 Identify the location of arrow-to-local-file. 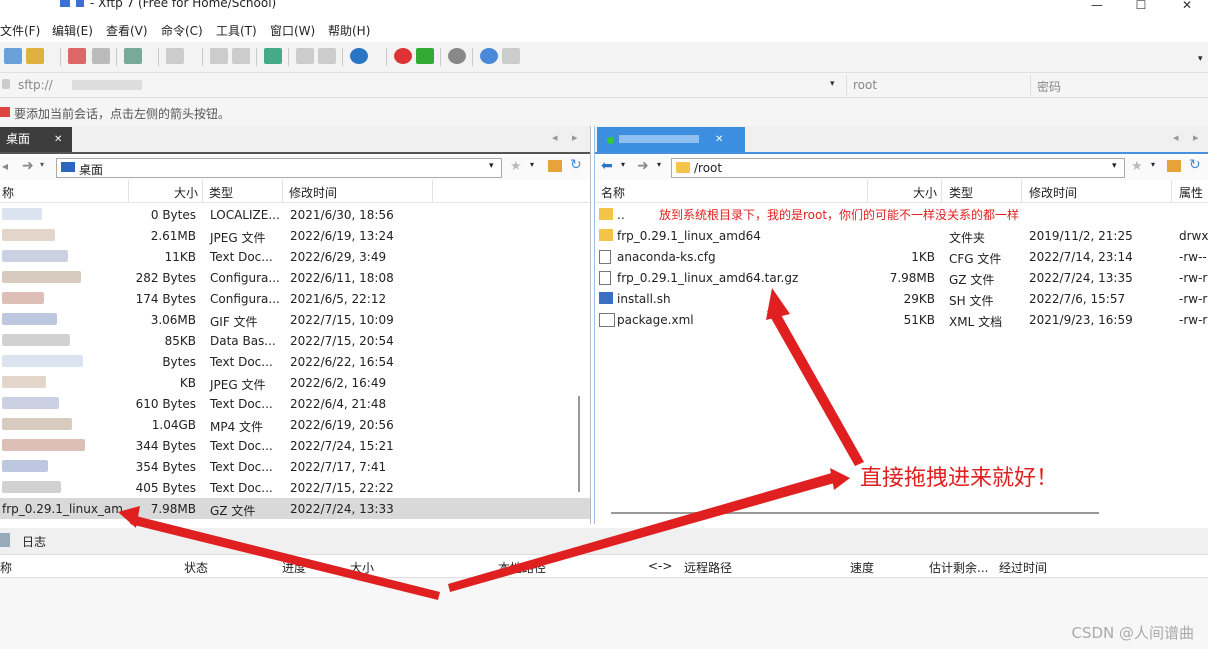
(285, 557).